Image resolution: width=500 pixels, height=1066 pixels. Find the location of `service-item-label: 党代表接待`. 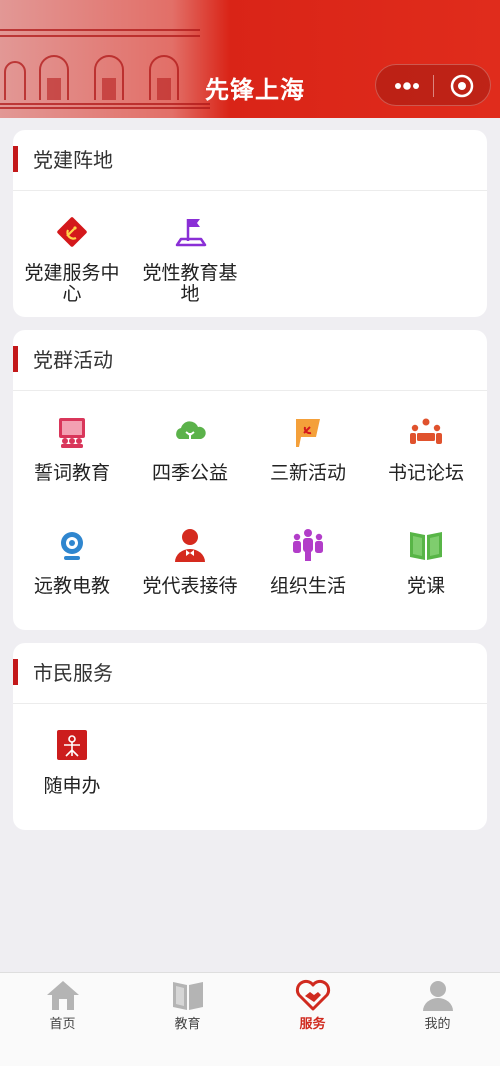

service-item-label: 党代表接待 is located at coordinates (190, 586).